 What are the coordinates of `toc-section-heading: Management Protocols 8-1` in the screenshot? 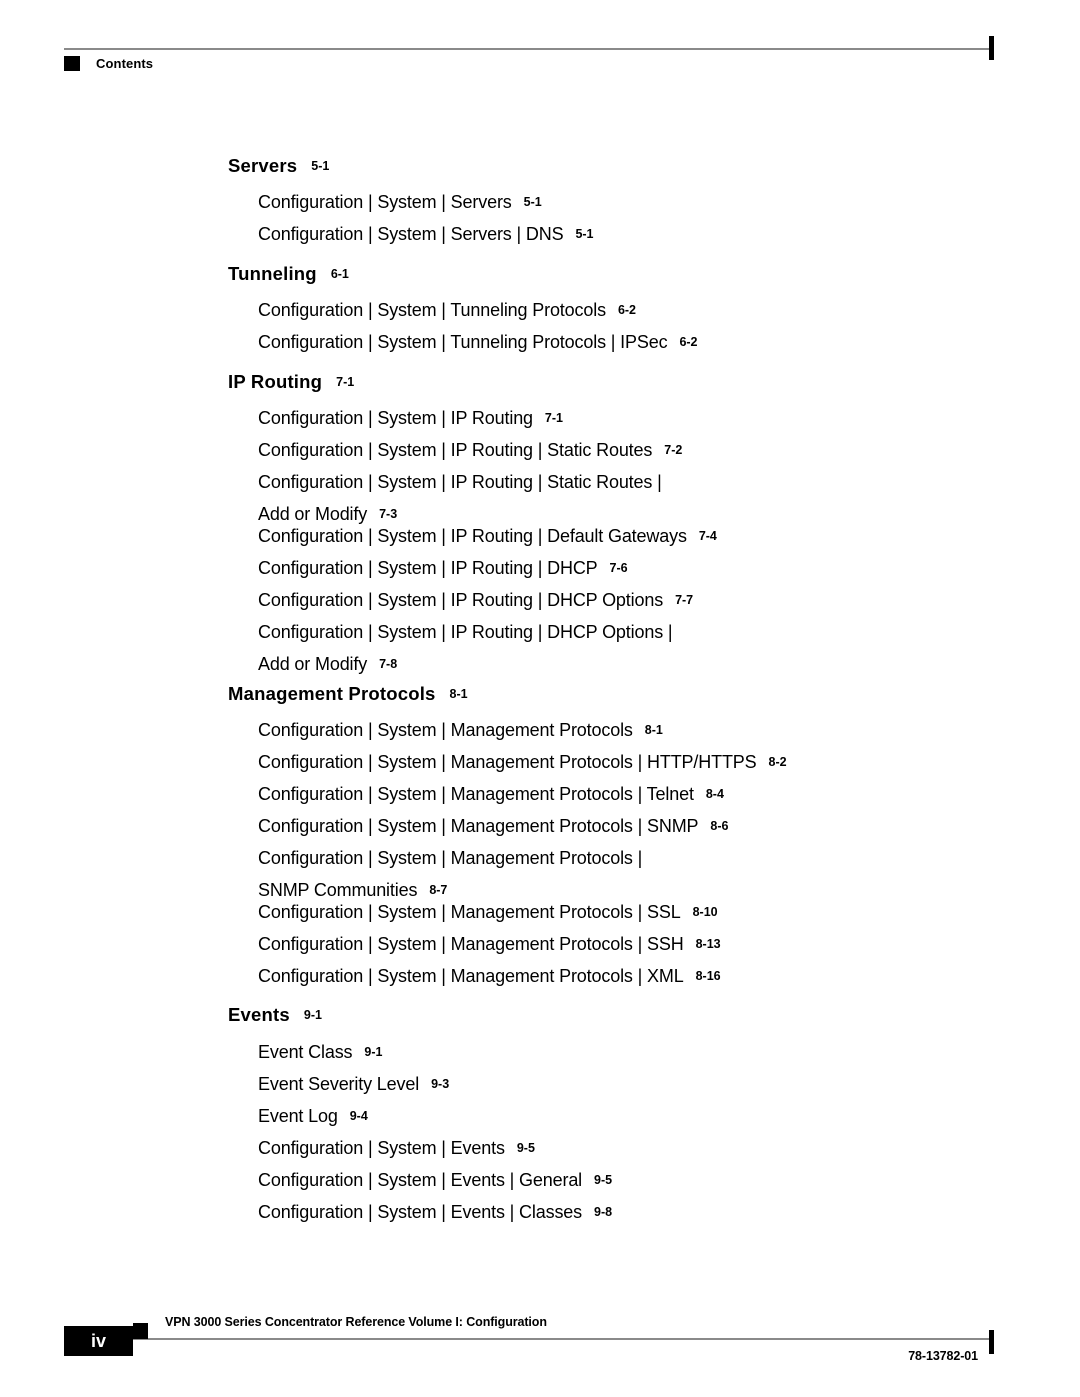 It's located at (348, 694).